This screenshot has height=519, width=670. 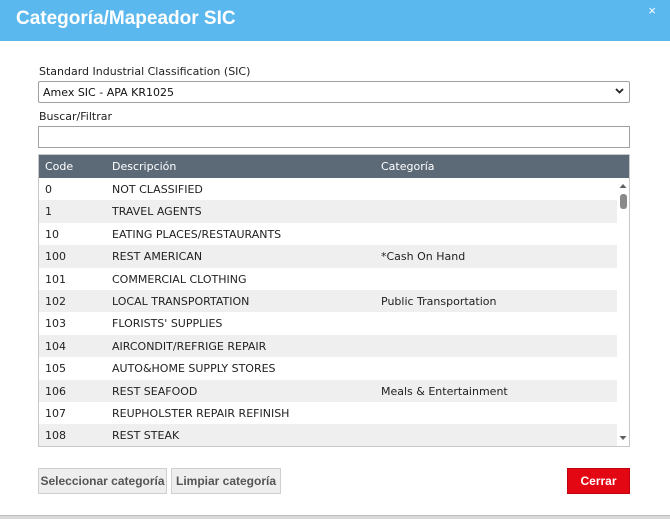 I want to click on scroll-up-arrow-icon, so click(x=623, y=186).